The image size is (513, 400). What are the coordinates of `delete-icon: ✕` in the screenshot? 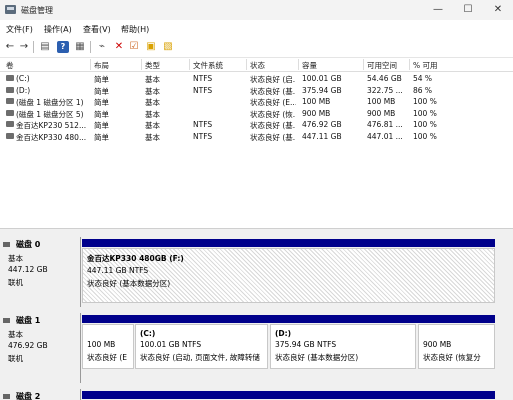 It's located at (119, 47).